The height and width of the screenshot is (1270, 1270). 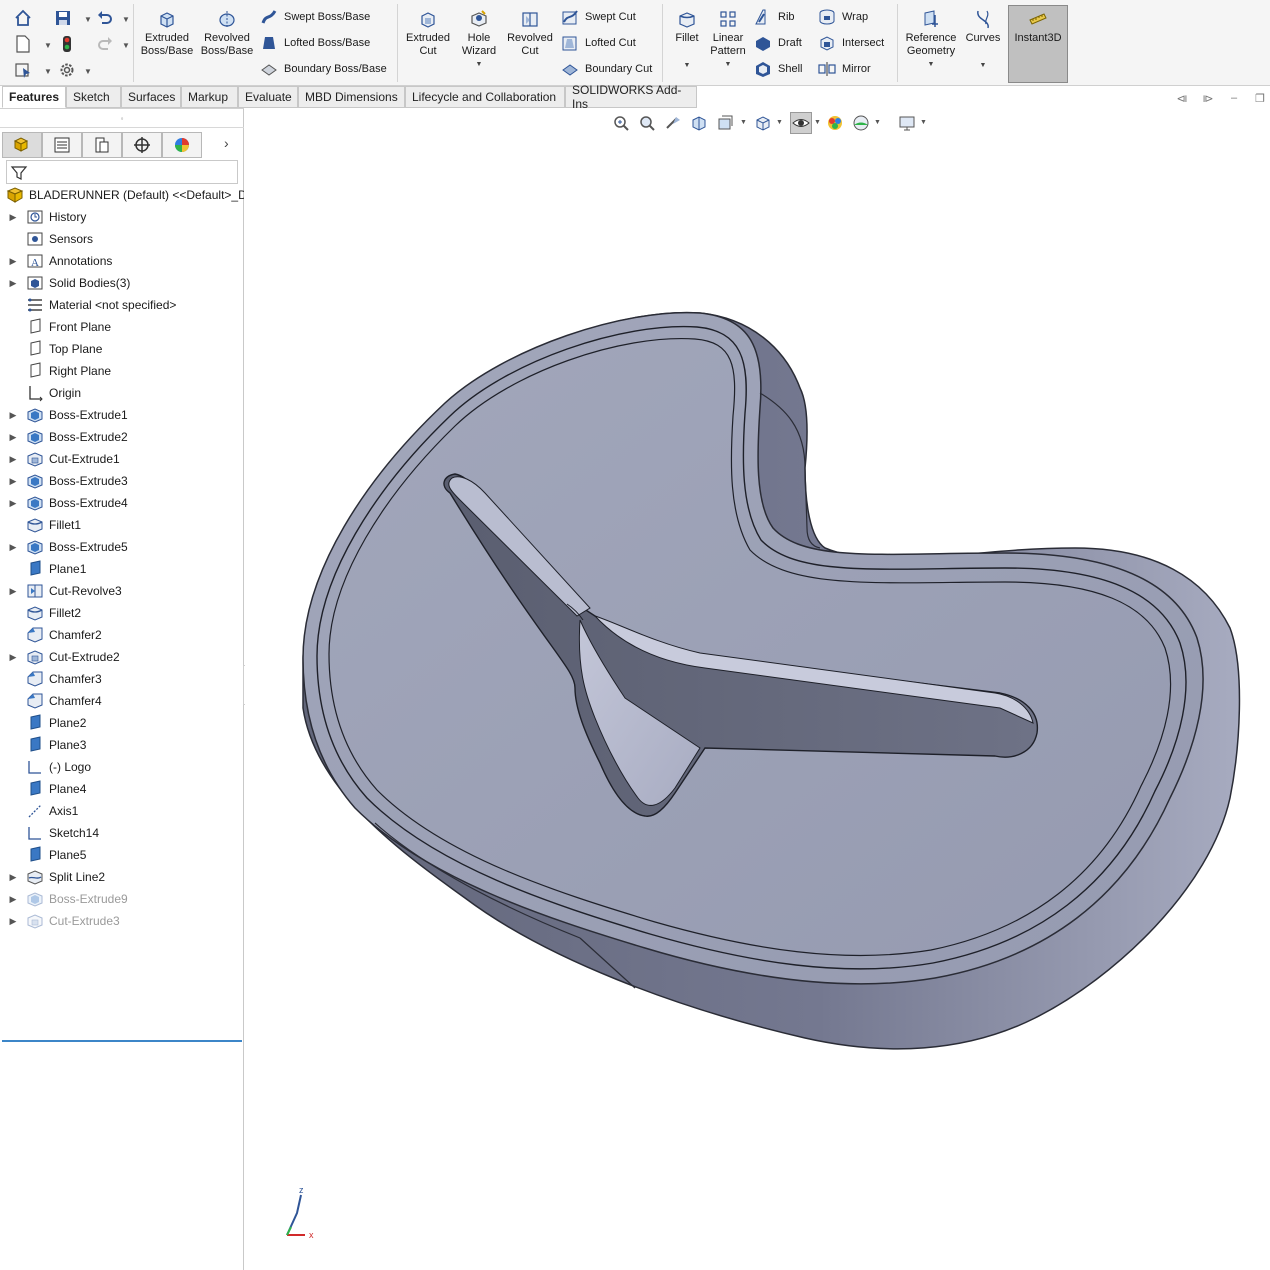 I want to click on rollback-bar, so click(x=122, y=1041).